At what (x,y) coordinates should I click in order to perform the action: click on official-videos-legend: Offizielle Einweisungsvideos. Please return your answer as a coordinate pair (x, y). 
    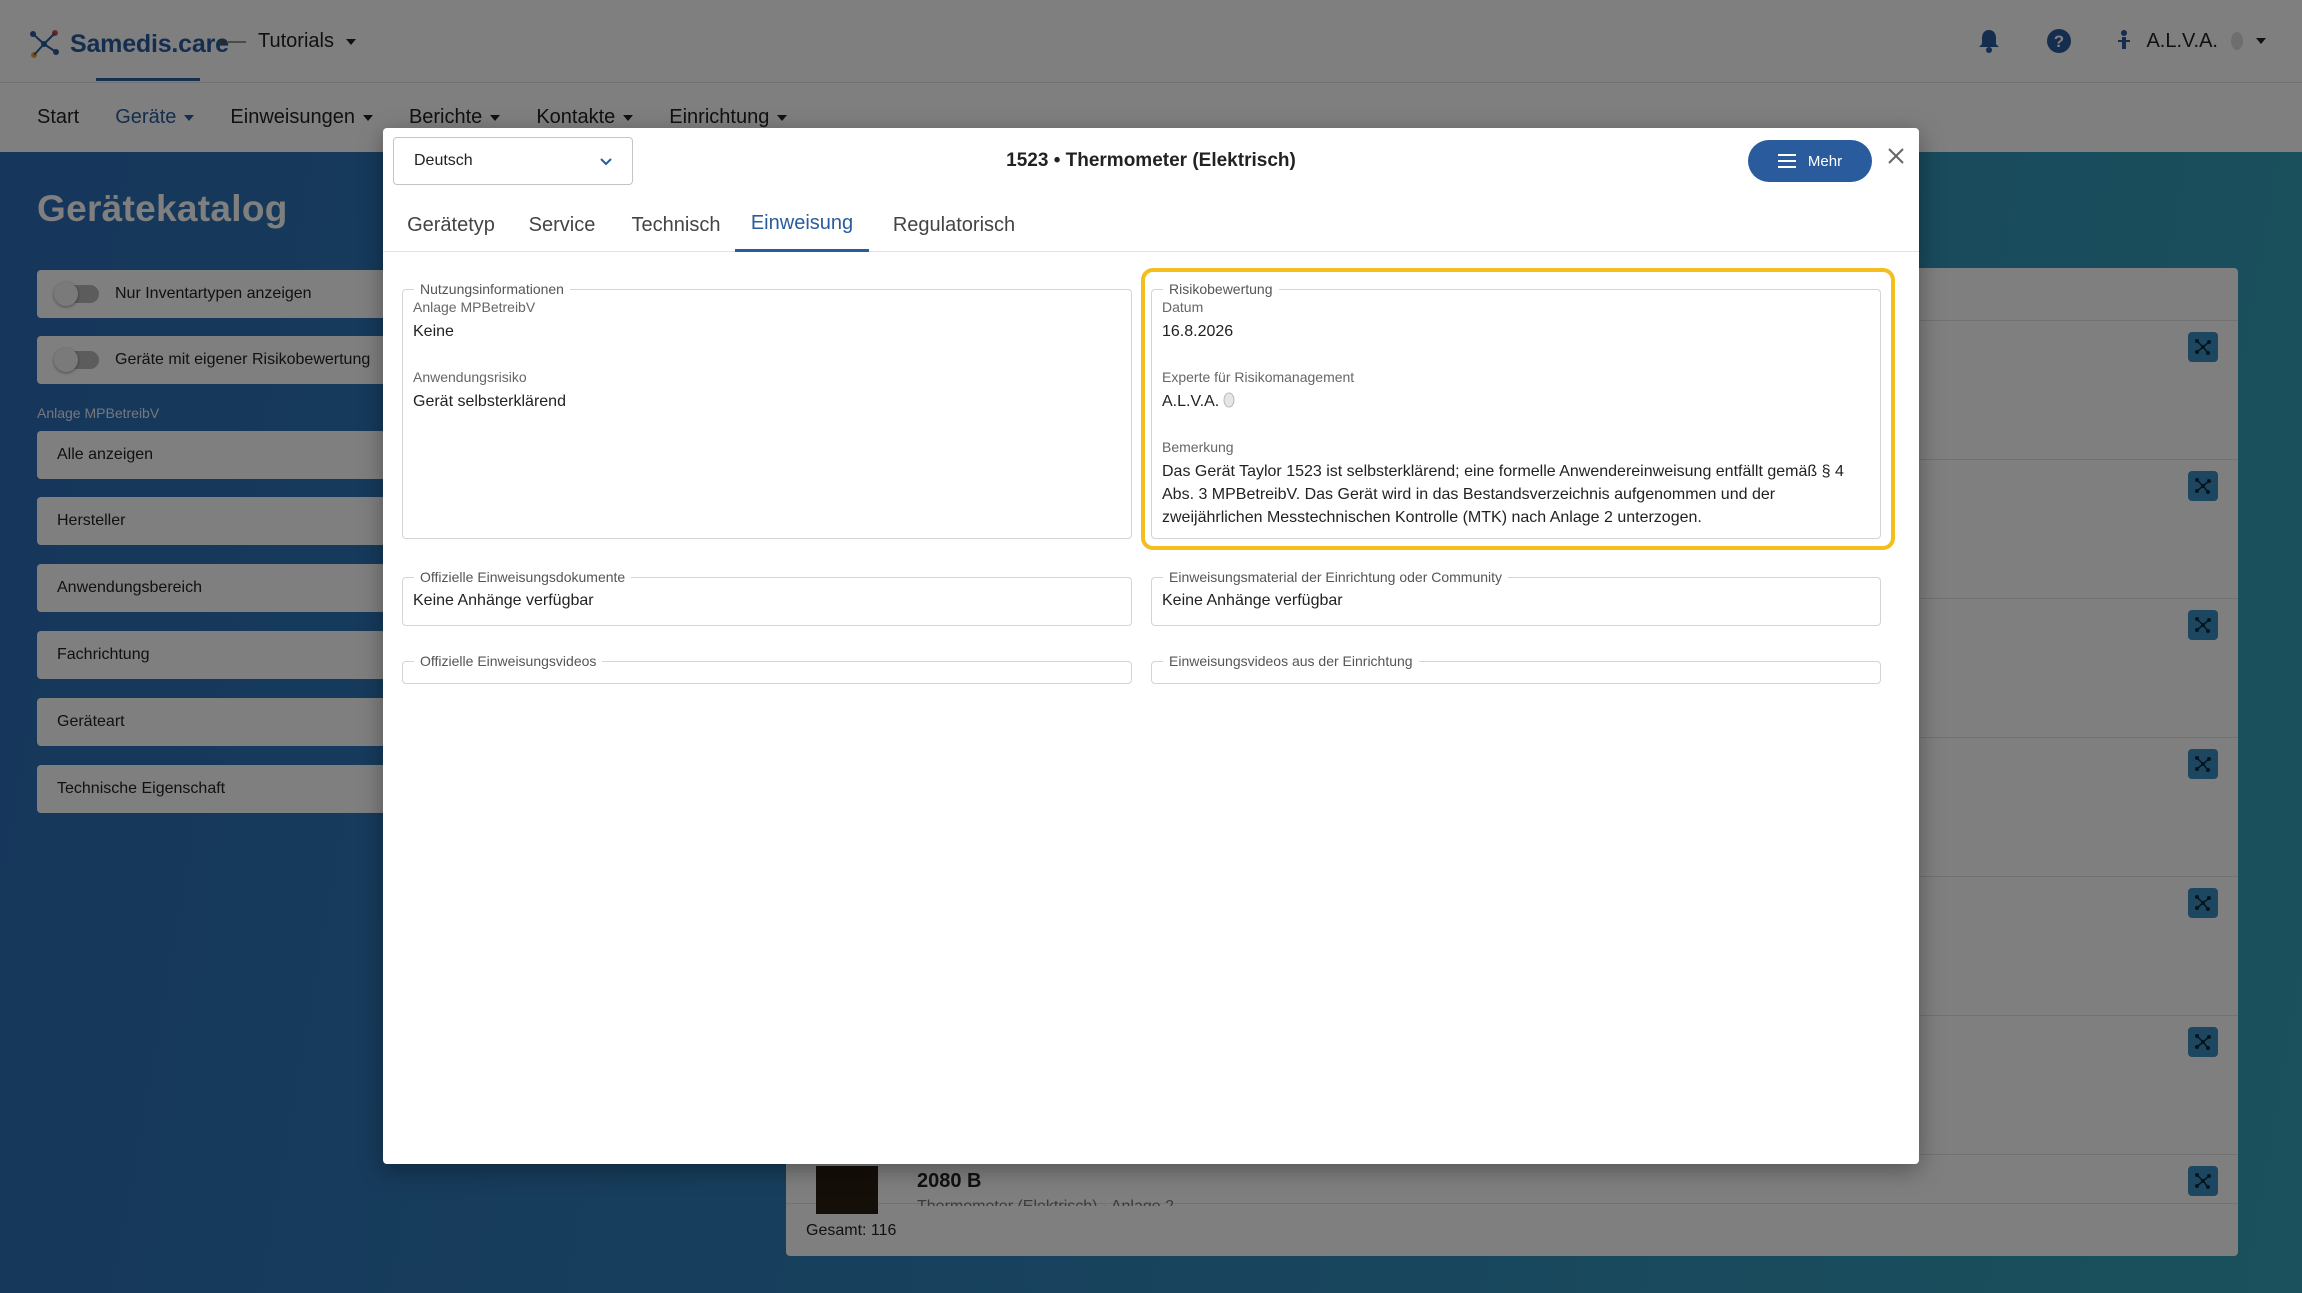
    Looking at the image, I should click on (508, 661).